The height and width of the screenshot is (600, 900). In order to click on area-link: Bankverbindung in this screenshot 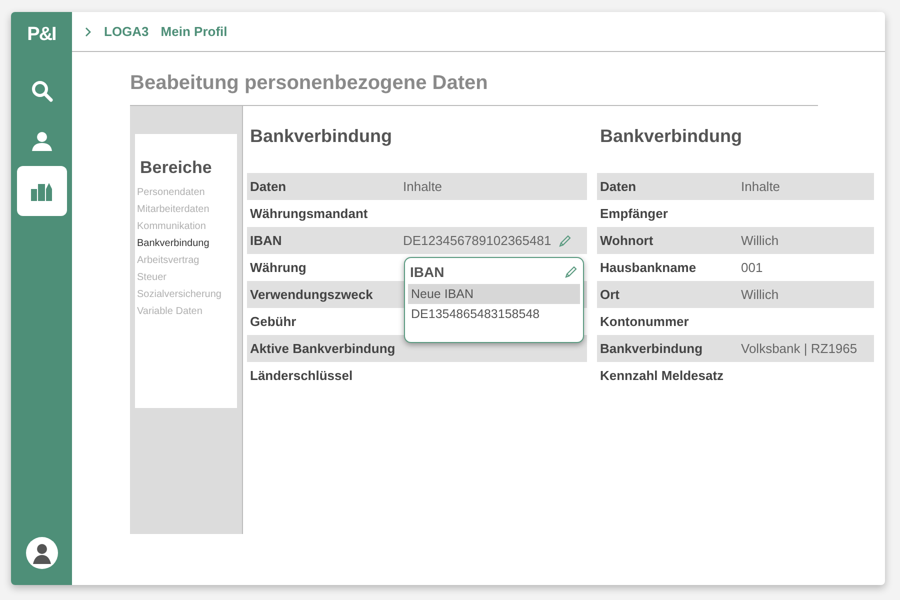, I will do `click(186, 243)`.